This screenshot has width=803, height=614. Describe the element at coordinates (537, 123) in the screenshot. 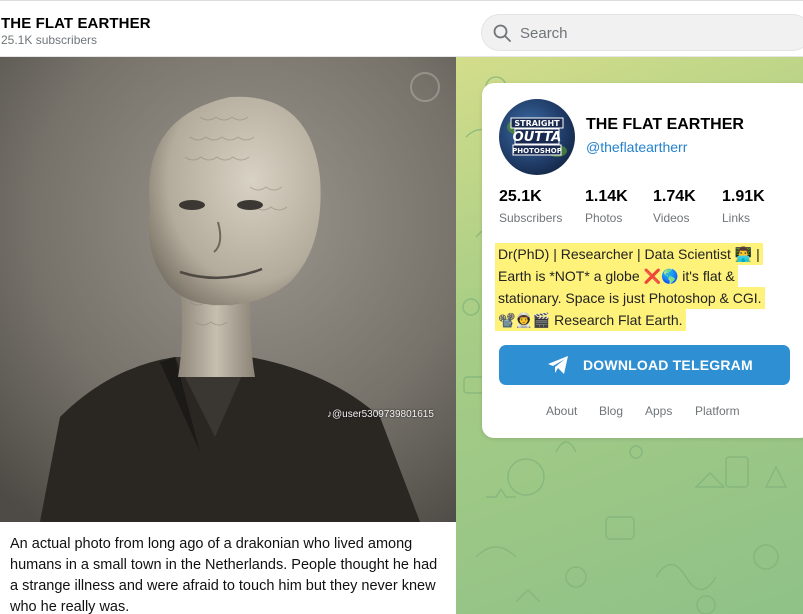

I see `avatar-text-1: STRAIGHT` at that location.